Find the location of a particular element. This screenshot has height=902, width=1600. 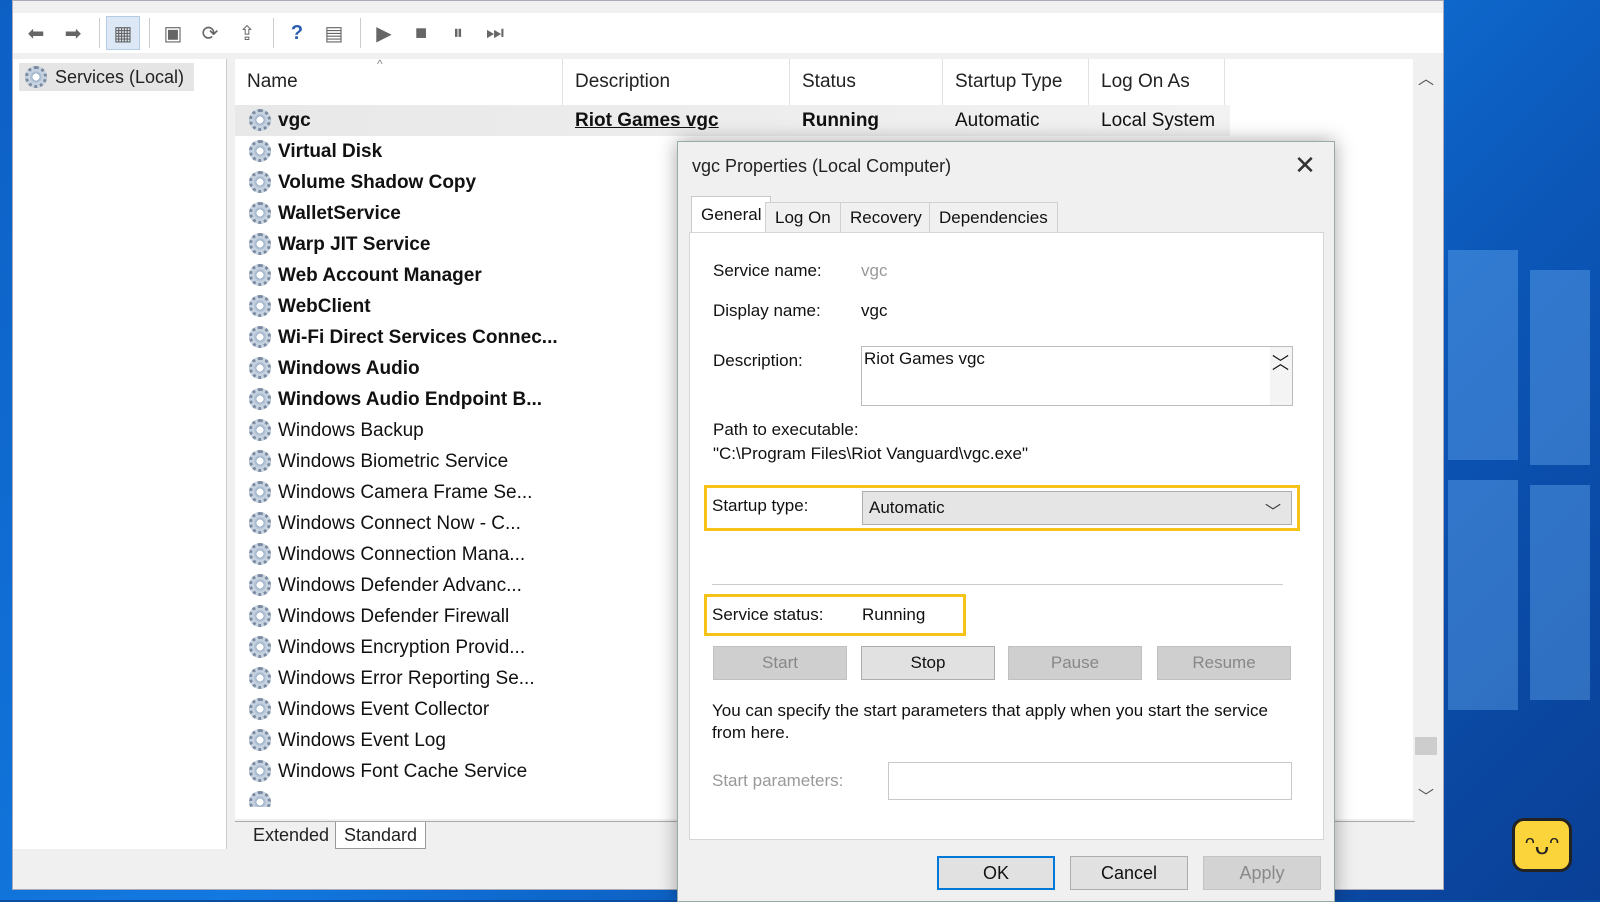

pause-button: Pause is located at coordinates (1075, 663).